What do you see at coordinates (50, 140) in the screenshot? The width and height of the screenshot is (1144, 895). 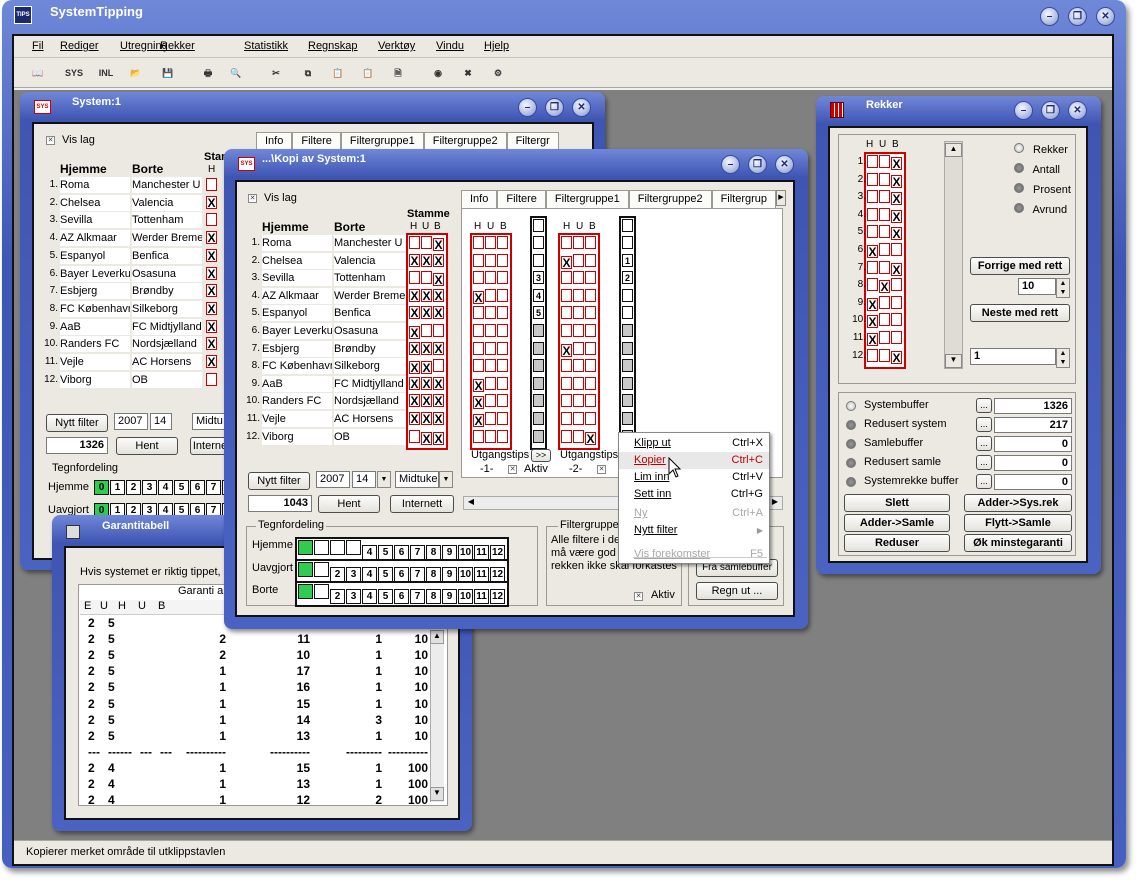 I see `vis-lag-checkbox: ✕` at bounding box center [50, 140].